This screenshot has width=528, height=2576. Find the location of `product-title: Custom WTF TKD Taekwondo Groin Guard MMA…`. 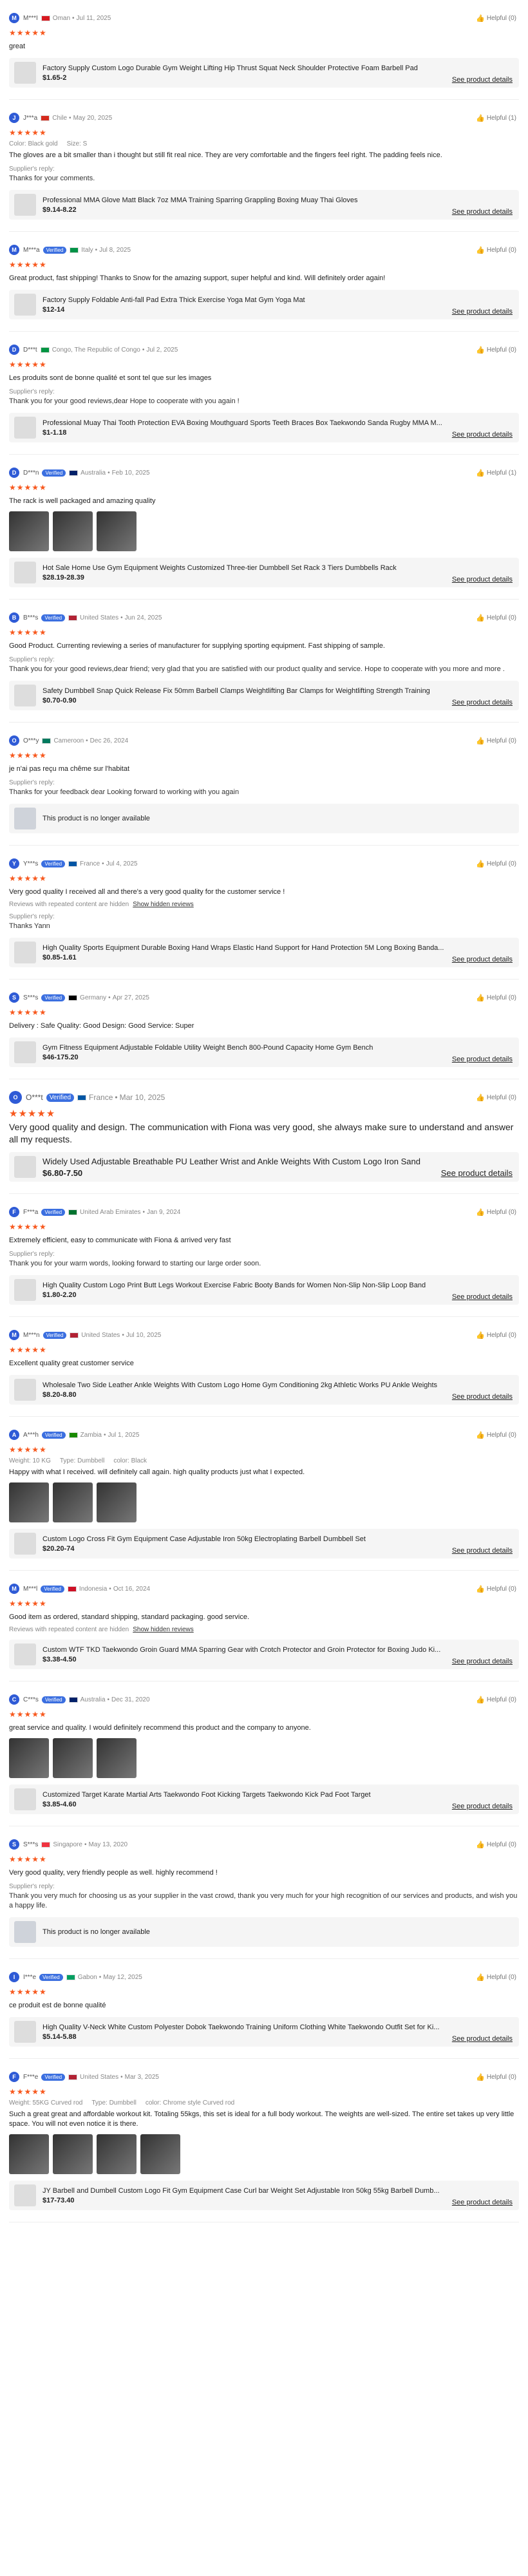

product-title: Custom WTF TKD Taekwondo Groin Guard MMA… is located at coordinates (254, 1650).